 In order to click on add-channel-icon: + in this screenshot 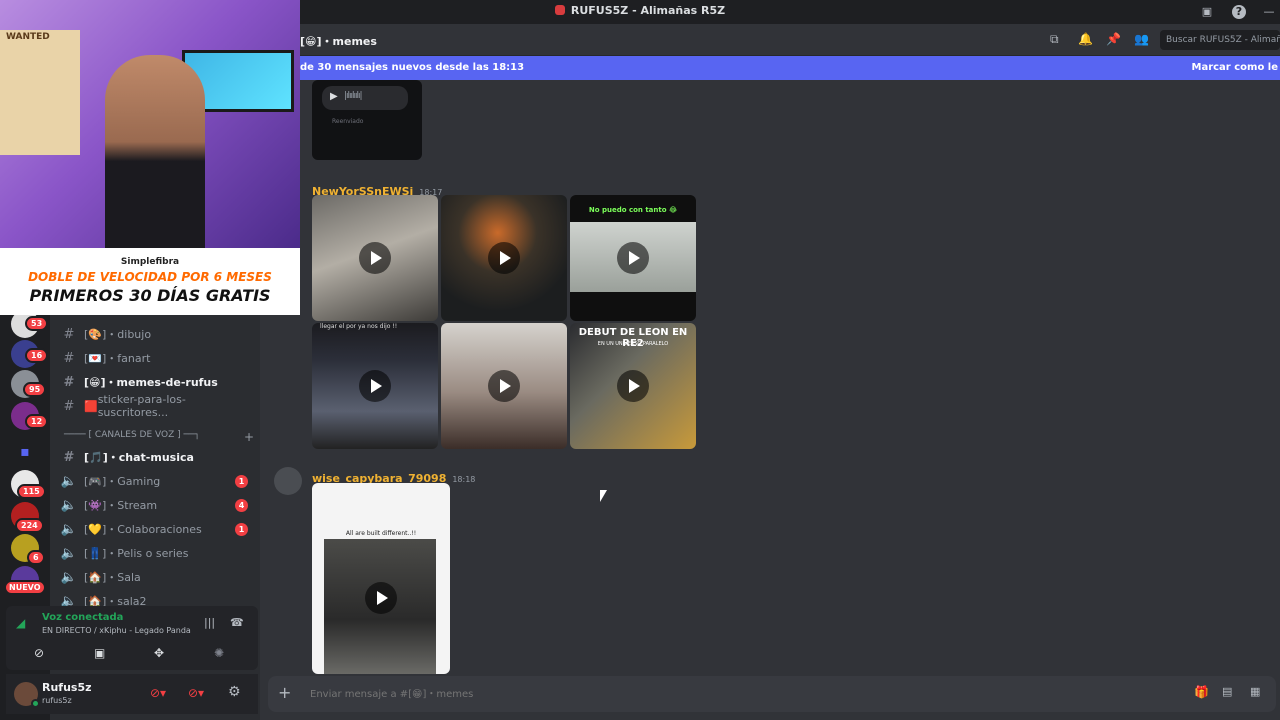, I will do `click(249, 437)`.